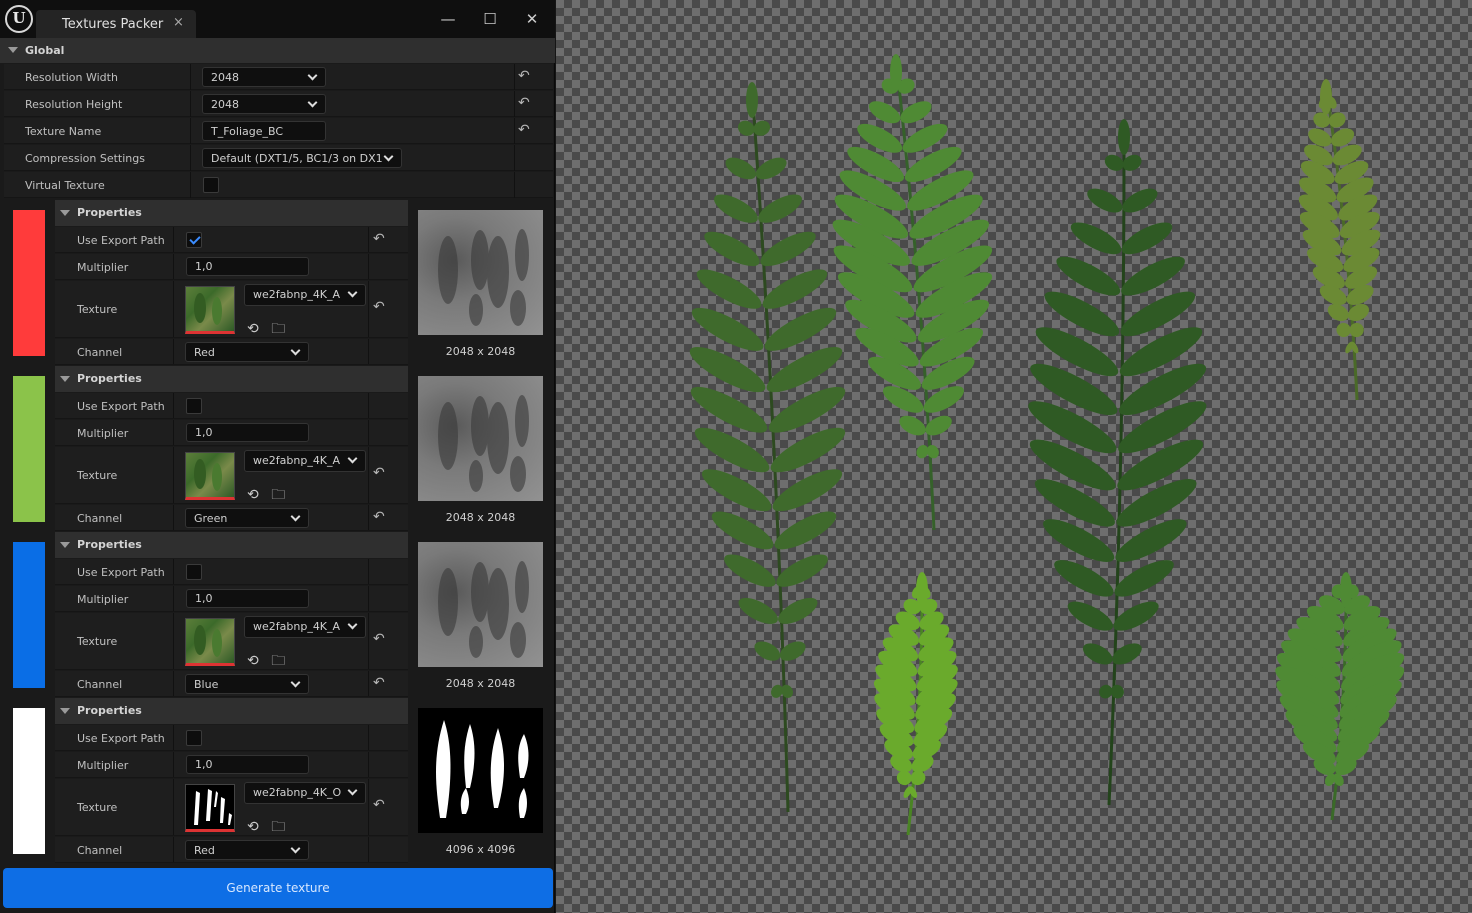  Describe the element at coordinates (63, 131) in the screenshot. I see `texture-name-label: Texture Name` at that location.